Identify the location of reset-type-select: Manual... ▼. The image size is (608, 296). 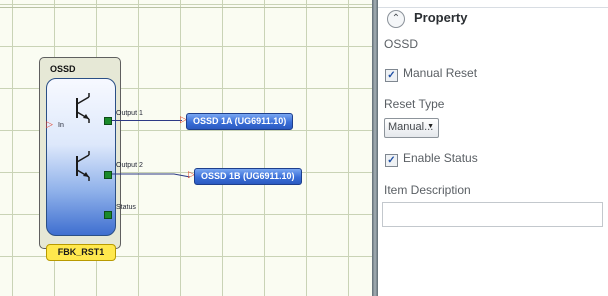
(411, 128).